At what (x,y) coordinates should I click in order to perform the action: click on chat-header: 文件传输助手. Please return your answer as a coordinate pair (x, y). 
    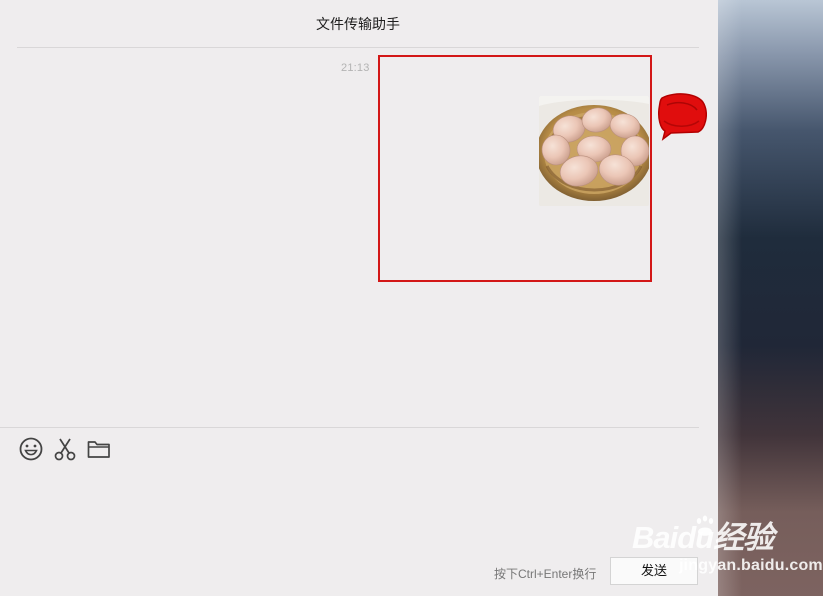
    Looking at the image, I should click on (358, 24).